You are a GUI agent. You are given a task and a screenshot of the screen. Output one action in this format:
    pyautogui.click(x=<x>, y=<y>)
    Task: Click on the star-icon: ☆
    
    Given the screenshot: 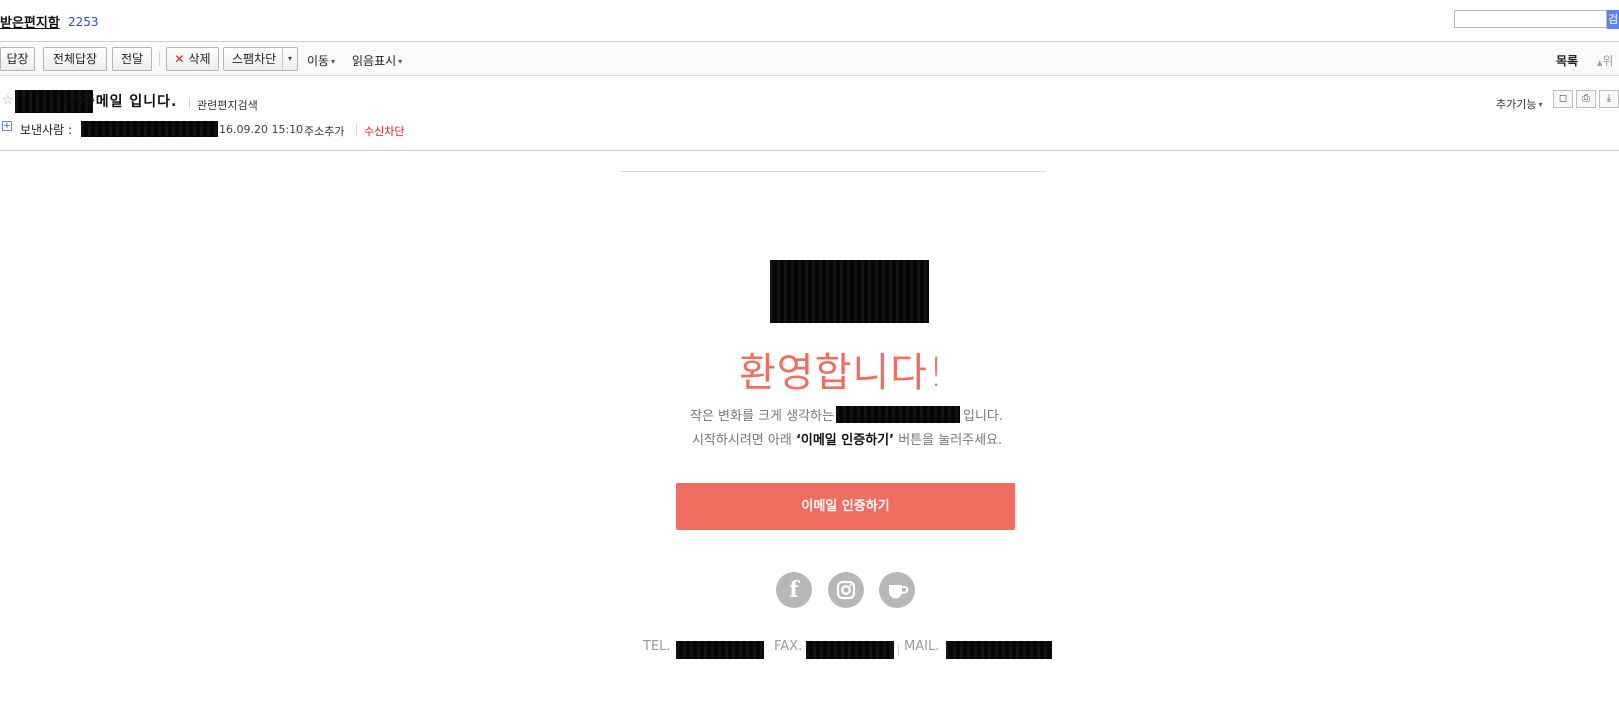 What is the action you would take?
    pyautogui.click(x=8, y=100)
    